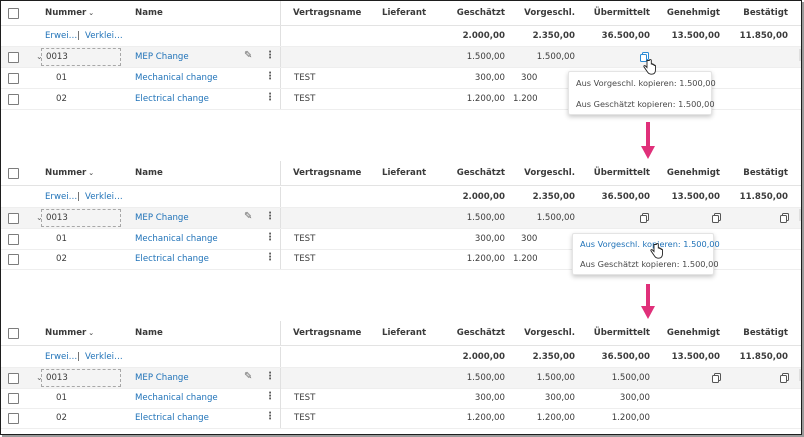  Describe the element at coordinates (489, 239) in the screenshot. I see `row-geschaetzt: 300,00` at that location.